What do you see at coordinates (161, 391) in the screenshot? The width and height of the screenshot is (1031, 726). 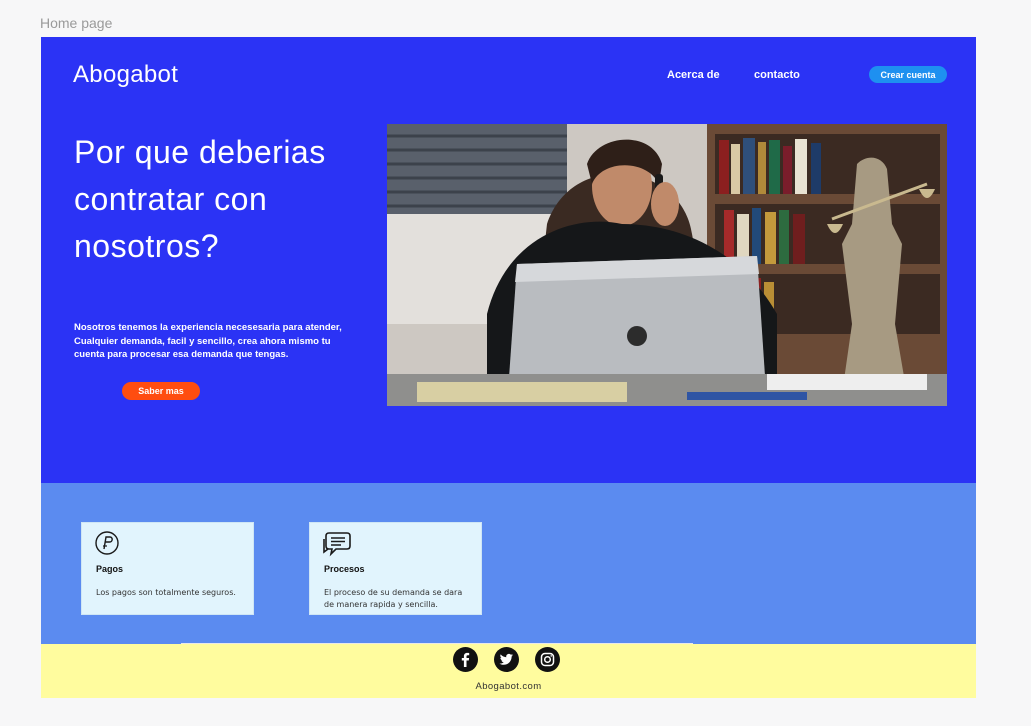 I see `learn-more-button: Saber mas` at bounding box center [161, 391].